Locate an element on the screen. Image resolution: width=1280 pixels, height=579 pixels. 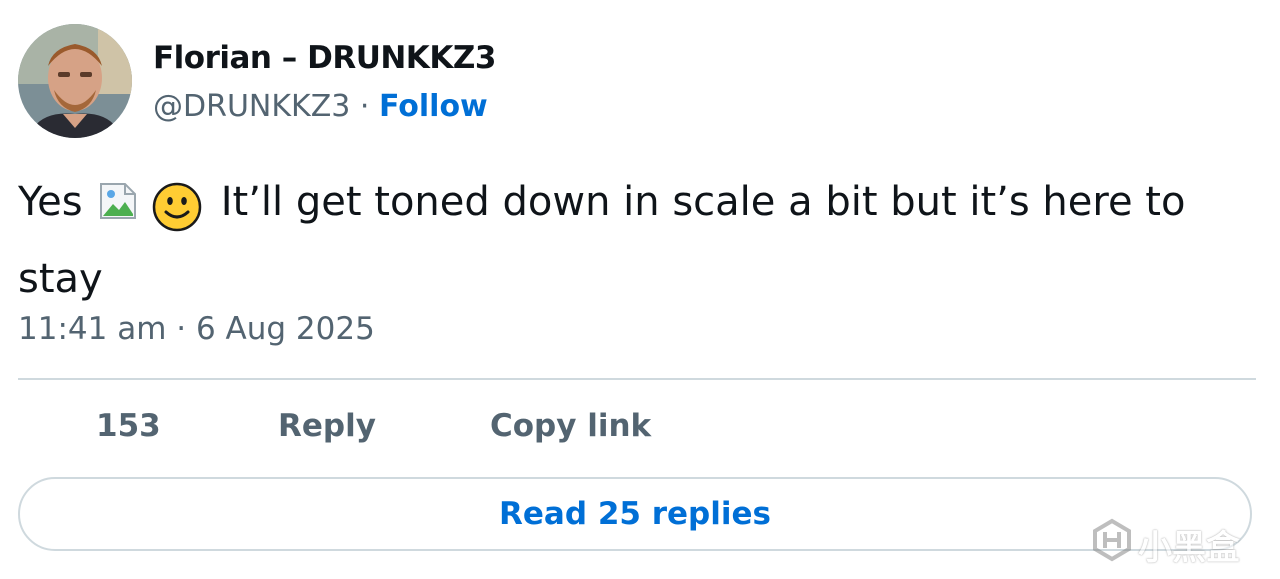
divider is located at coordinates (637, 379).